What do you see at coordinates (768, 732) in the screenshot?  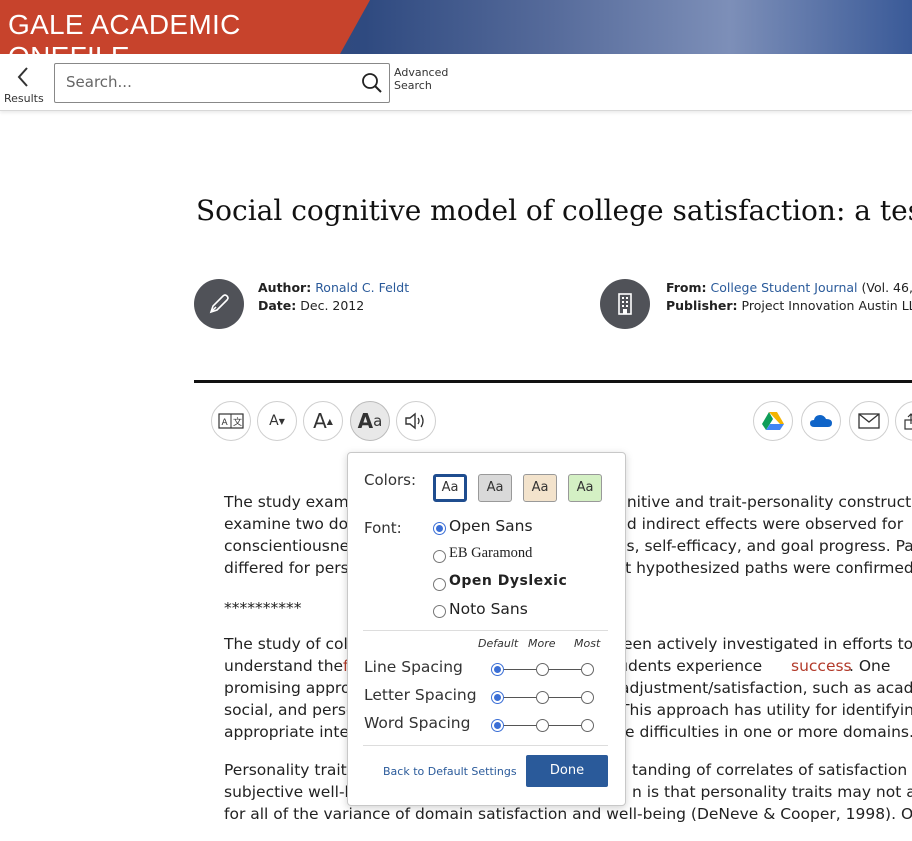 I see `p2-line5-right: e difficulties in one or more domains.` at bounding box center [768, 732].